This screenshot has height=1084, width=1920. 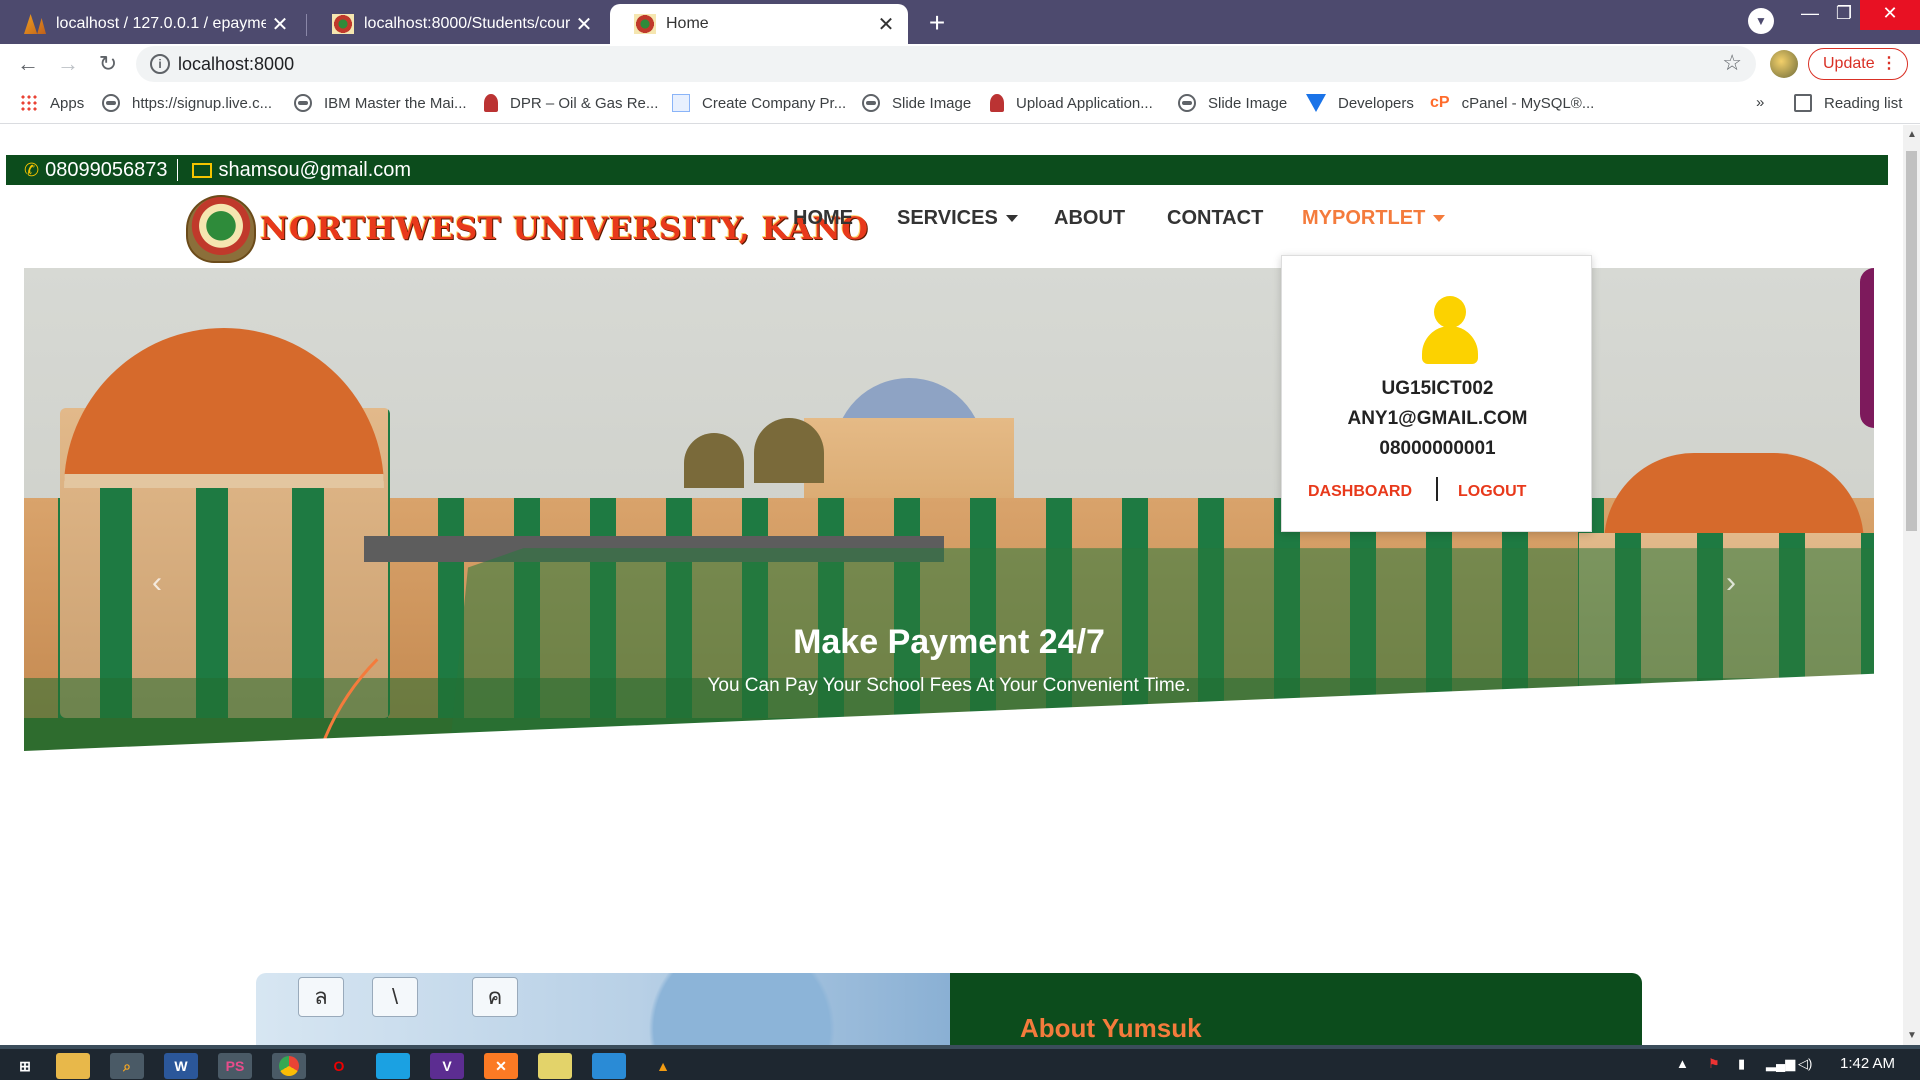 What do you see at coordinates (1440, 102) in the screenshot?
I see `cpanel-icon: cP` at bounding box center [1440, 102].